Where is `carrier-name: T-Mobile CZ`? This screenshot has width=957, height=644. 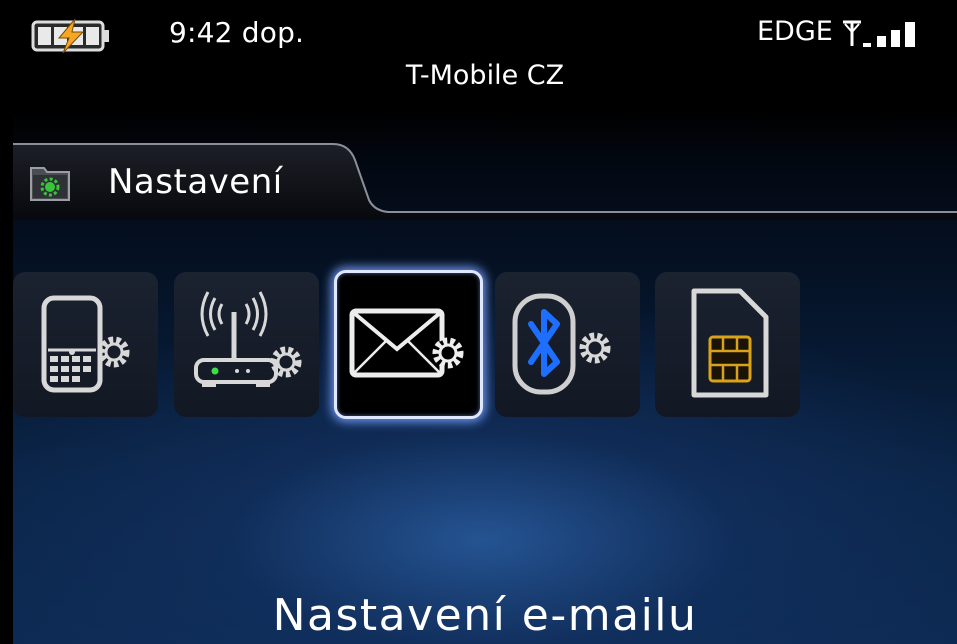 carrier-name: T-Mobile CZ is located at coordinates (485, 75).